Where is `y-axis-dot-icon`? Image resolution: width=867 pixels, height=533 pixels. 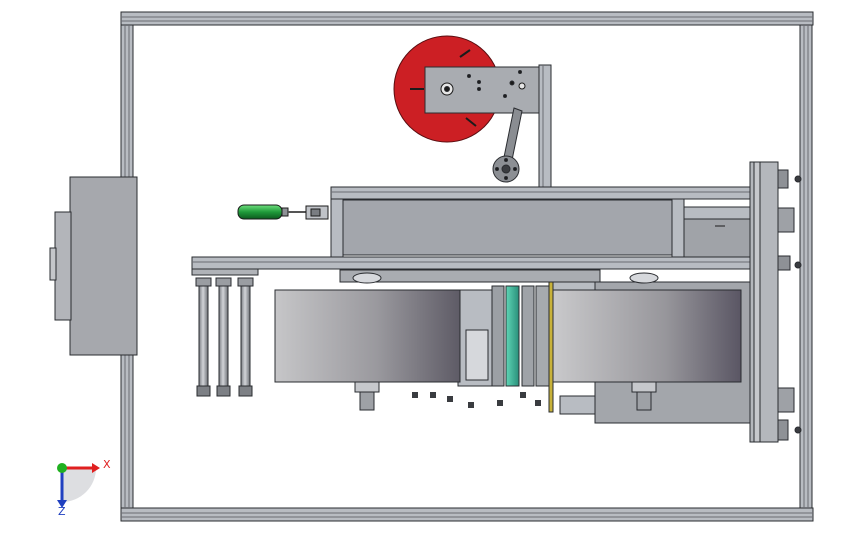
y-axis-dot-icon is located at coordinates (62, 468).